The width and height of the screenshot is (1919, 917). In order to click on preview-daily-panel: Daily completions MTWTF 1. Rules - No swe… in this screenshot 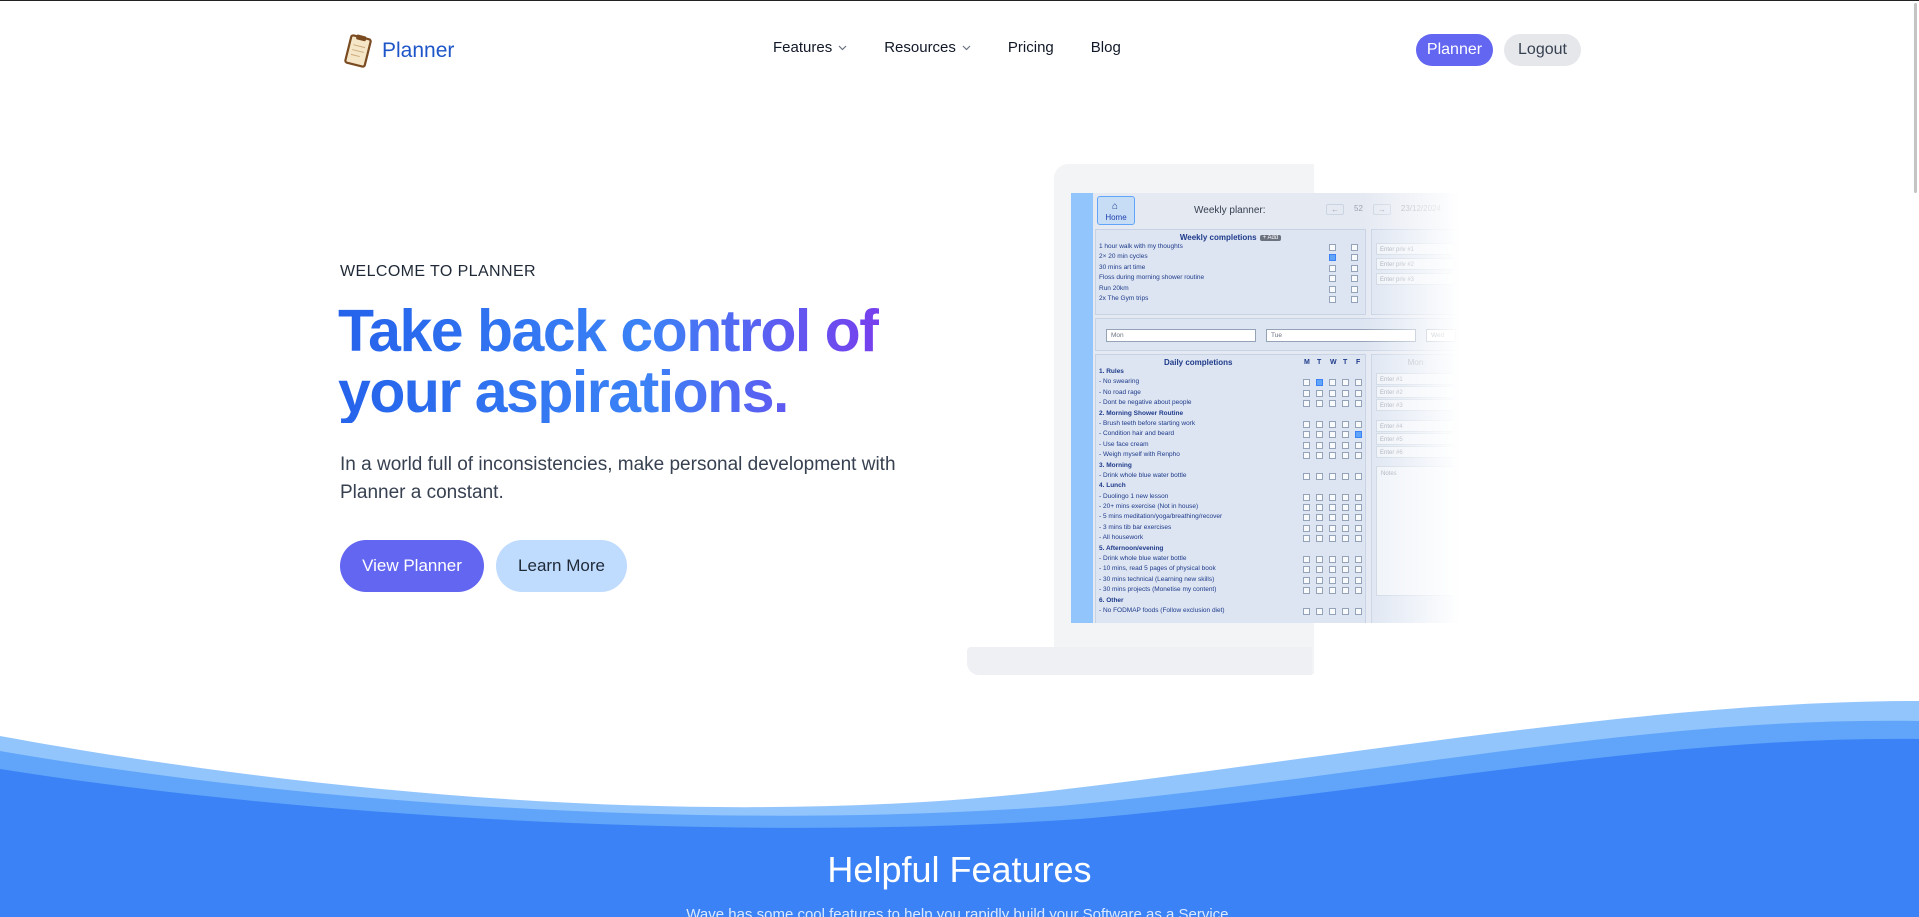, I will do `click(1230, 488)`.